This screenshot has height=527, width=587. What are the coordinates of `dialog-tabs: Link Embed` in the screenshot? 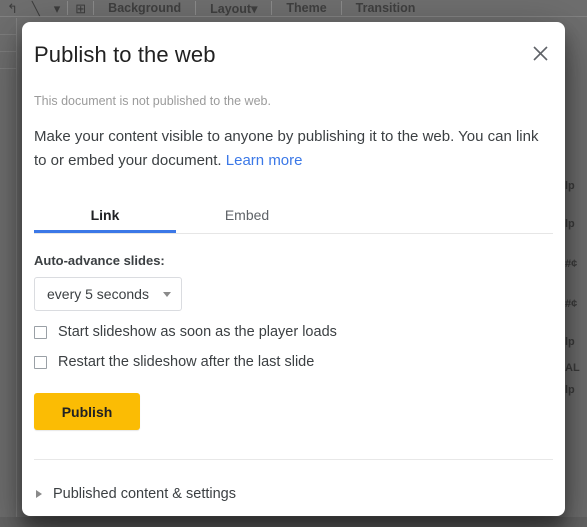 It's located at (293, 216).